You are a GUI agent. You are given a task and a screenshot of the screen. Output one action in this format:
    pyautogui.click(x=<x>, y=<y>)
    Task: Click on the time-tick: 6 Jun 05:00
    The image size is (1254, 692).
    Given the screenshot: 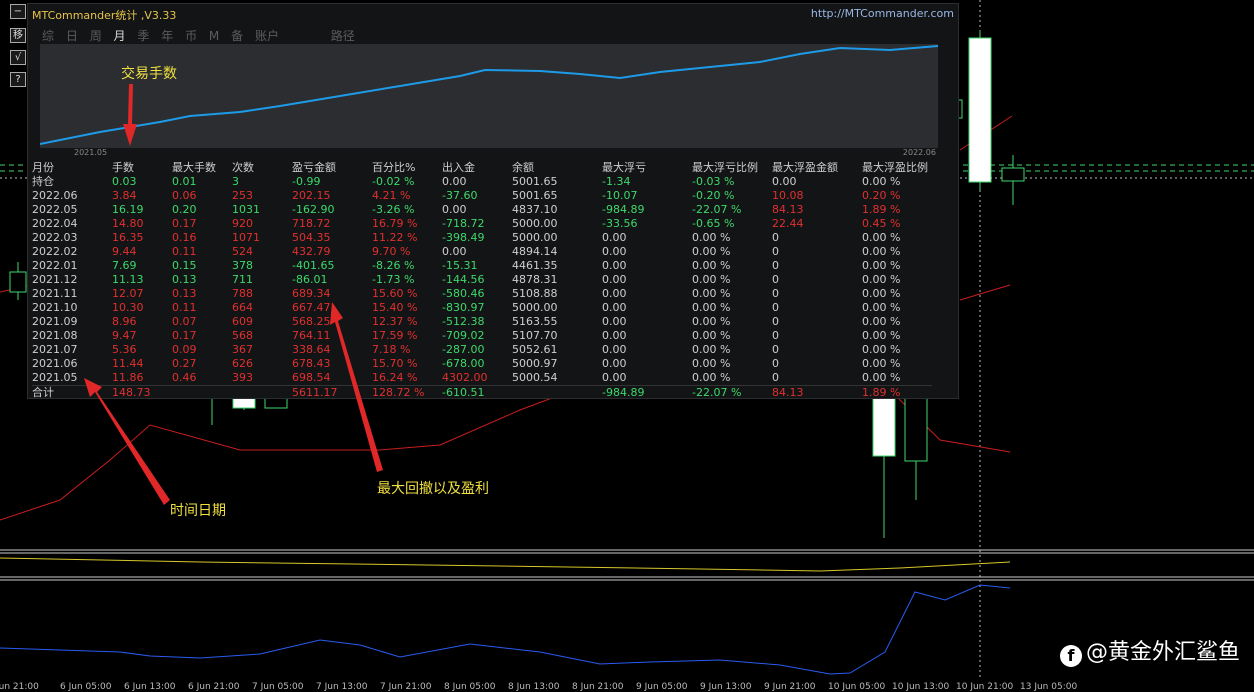 What is the action you would take?
    pyautogui.click(x=86, y=687)
    